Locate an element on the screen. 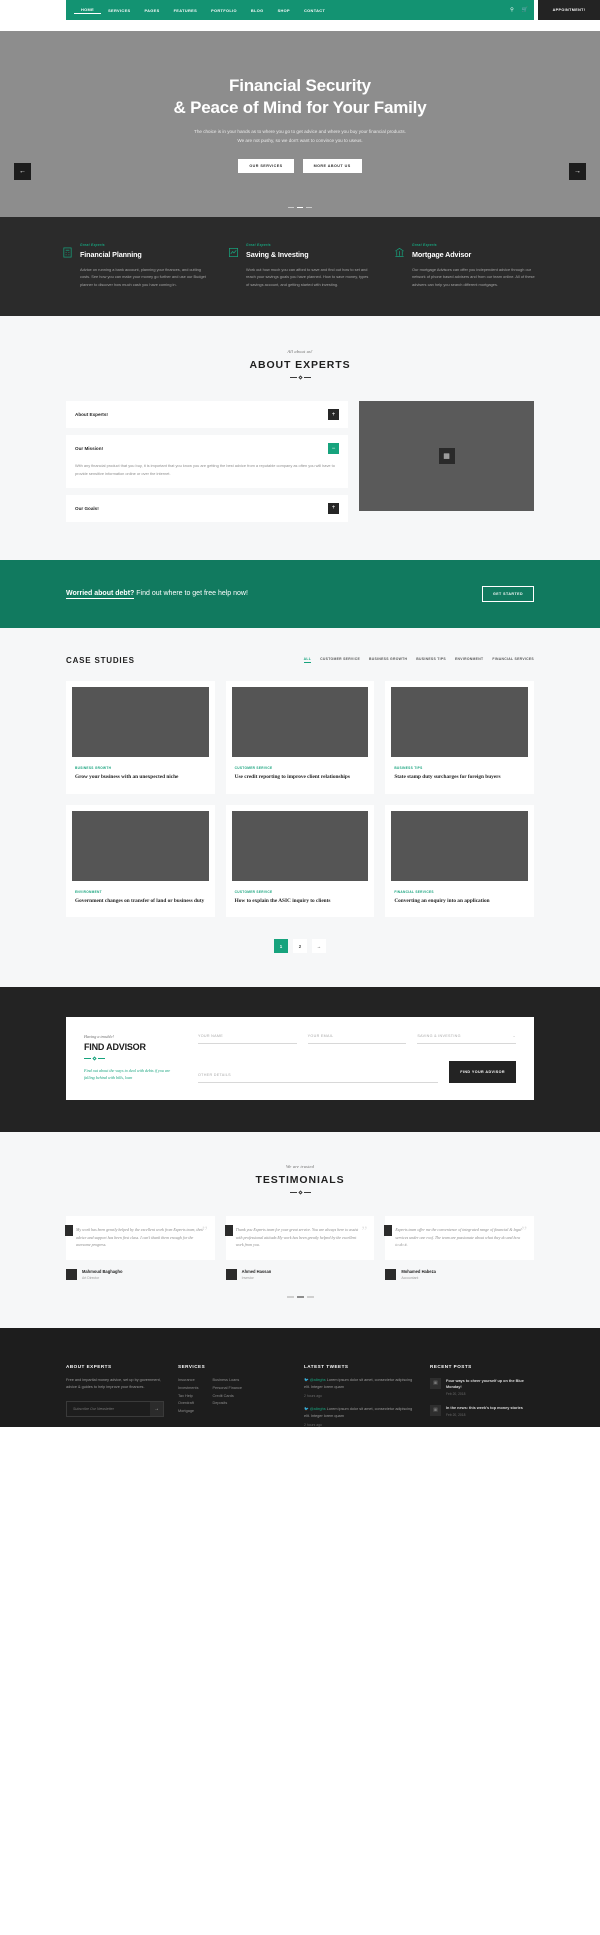 This screenshot has height=1935, width=600. footer-link: Overdraft is located at coordinates (188, 1404).